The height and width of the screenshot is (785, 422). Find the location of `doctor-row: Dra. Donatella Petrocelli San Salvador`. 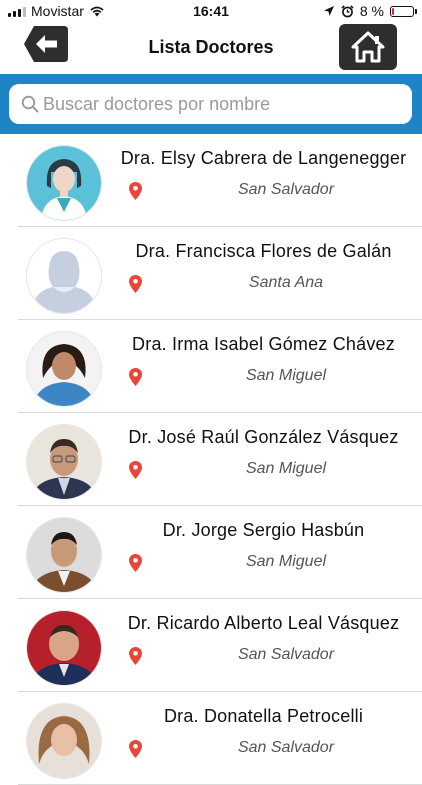

doctor-row: Dra. Donatella Petrocelli San Salvador is located at coordinates (211, 738).